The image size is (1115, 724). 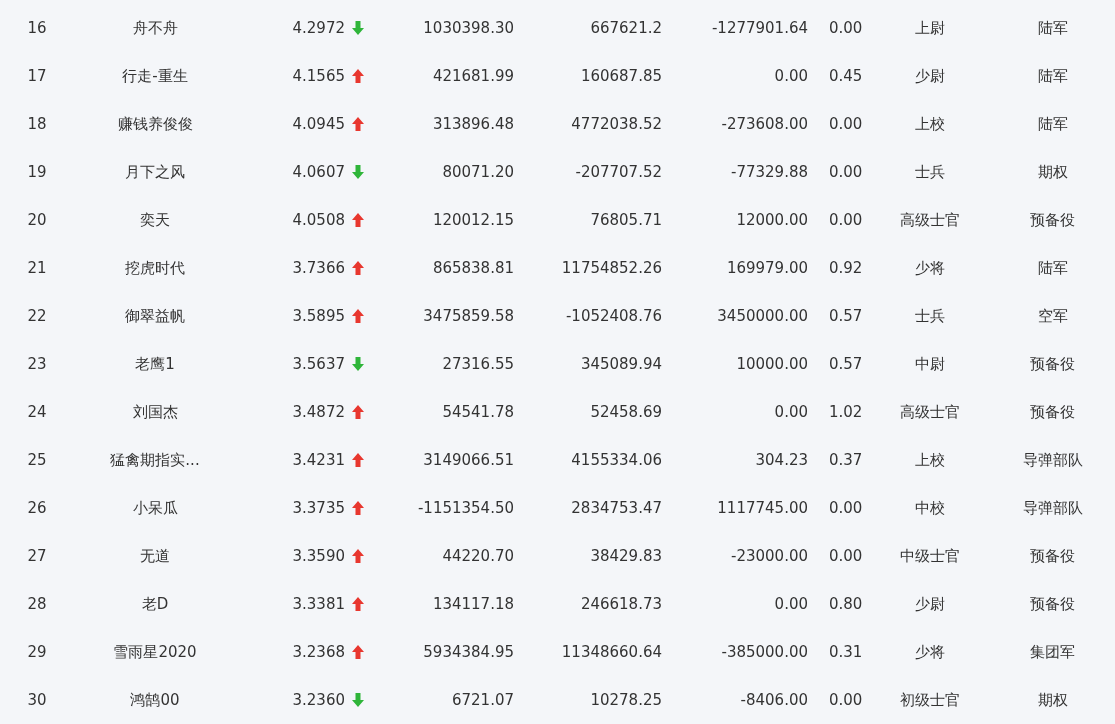 I want to click on score-value: 4.2972, so click(x=318, y=28).